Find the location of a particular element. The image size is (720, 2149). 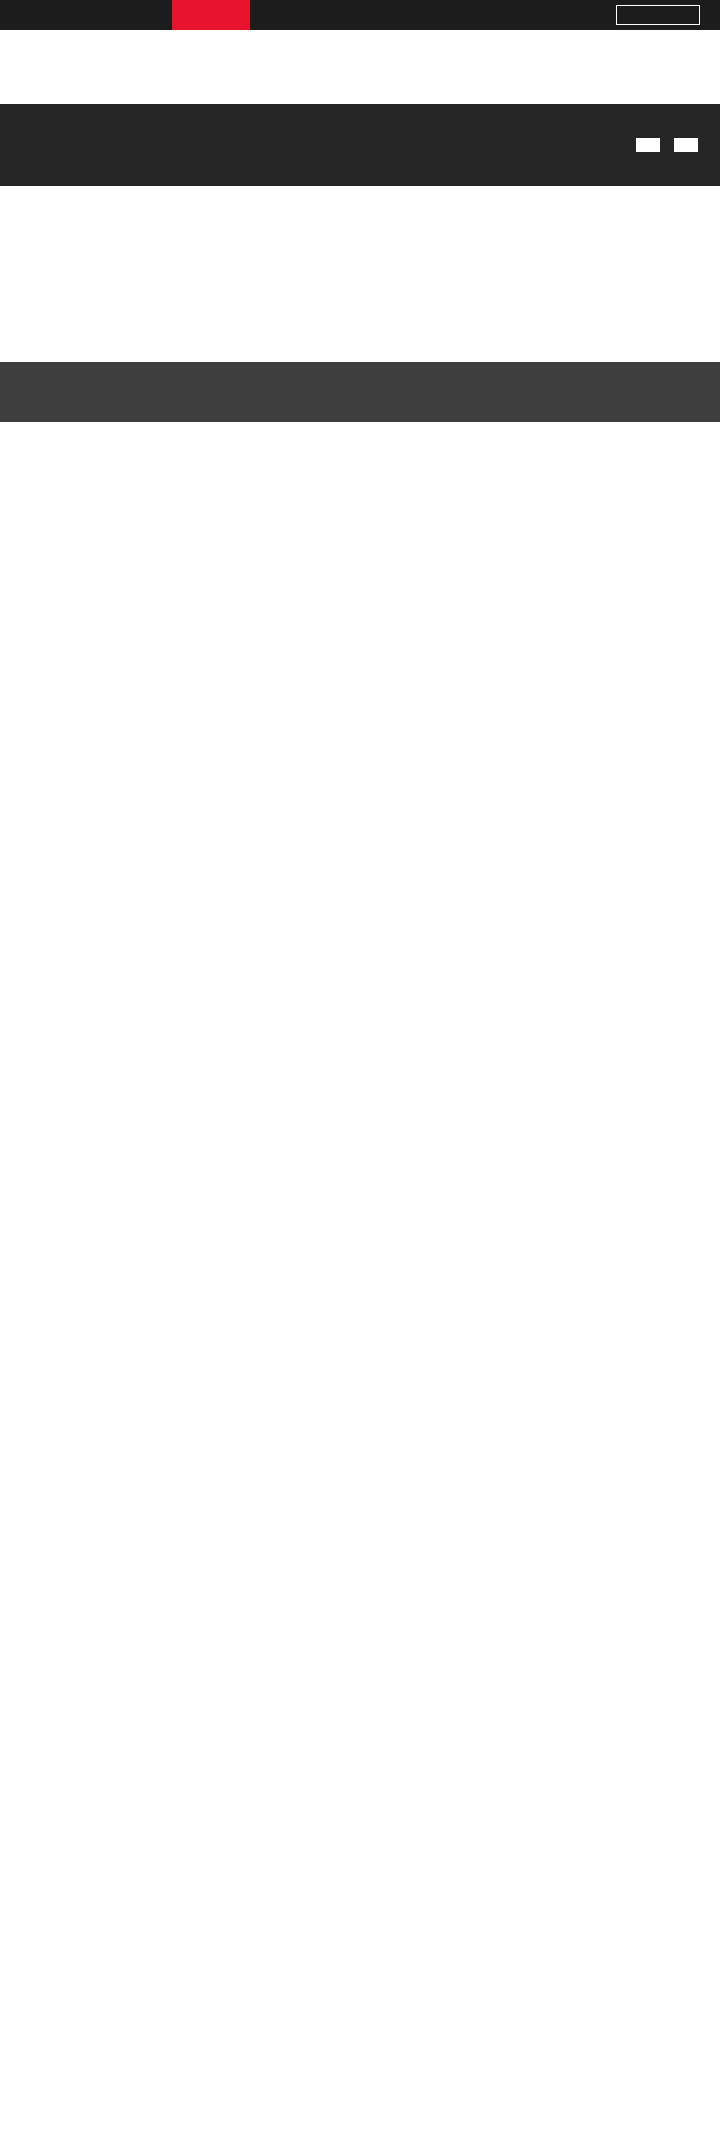

features-section is located at coordinates (360, 227).